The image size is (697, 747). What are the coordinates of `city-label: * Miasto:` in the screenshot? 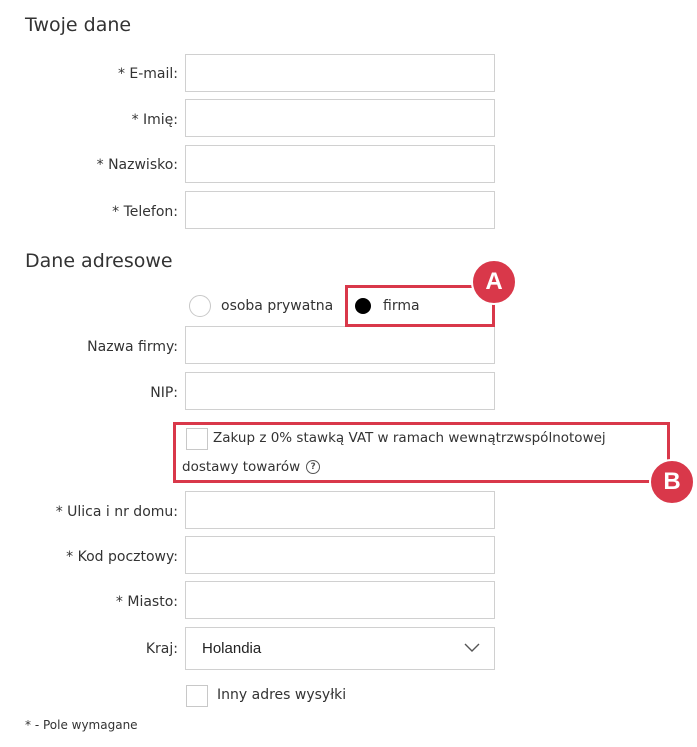 It's located at (146, 602).